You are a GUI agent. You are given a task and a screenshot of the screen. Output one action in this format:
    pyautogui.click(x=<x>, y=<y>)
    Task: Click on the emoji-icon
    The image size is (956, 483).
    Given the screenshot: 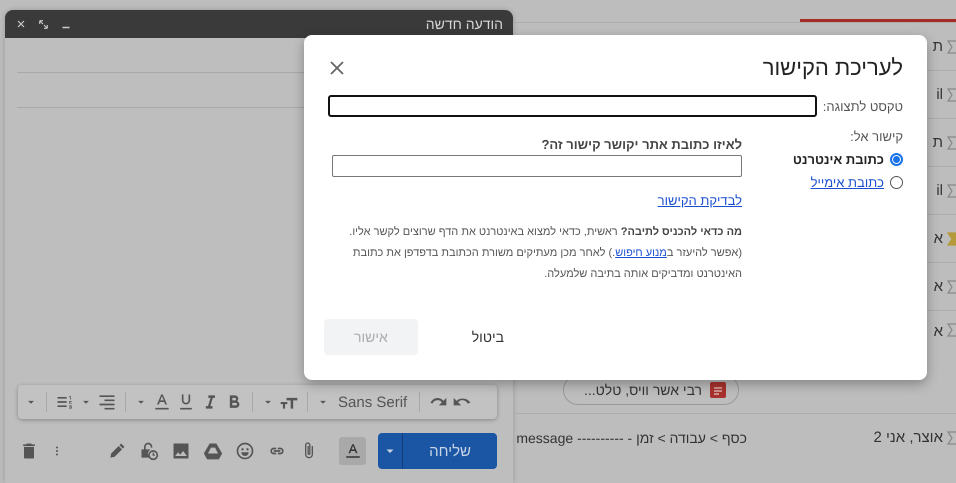 What is the action you would take?
    pyautogui.click(x=245, y=451)
    